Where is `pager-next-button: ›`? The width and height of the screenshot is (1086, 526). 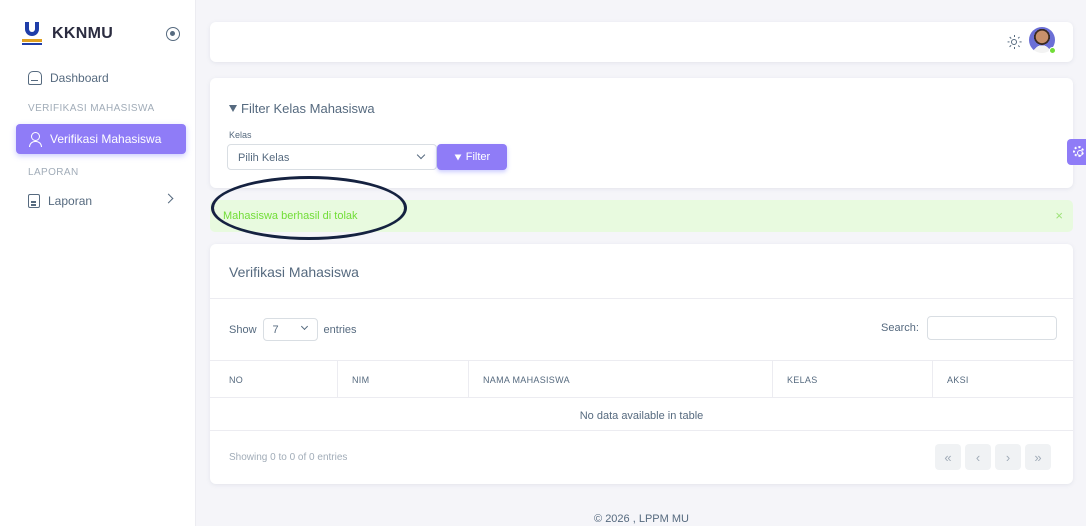 pager-next-button: › is located at coordinates (1008, 457).